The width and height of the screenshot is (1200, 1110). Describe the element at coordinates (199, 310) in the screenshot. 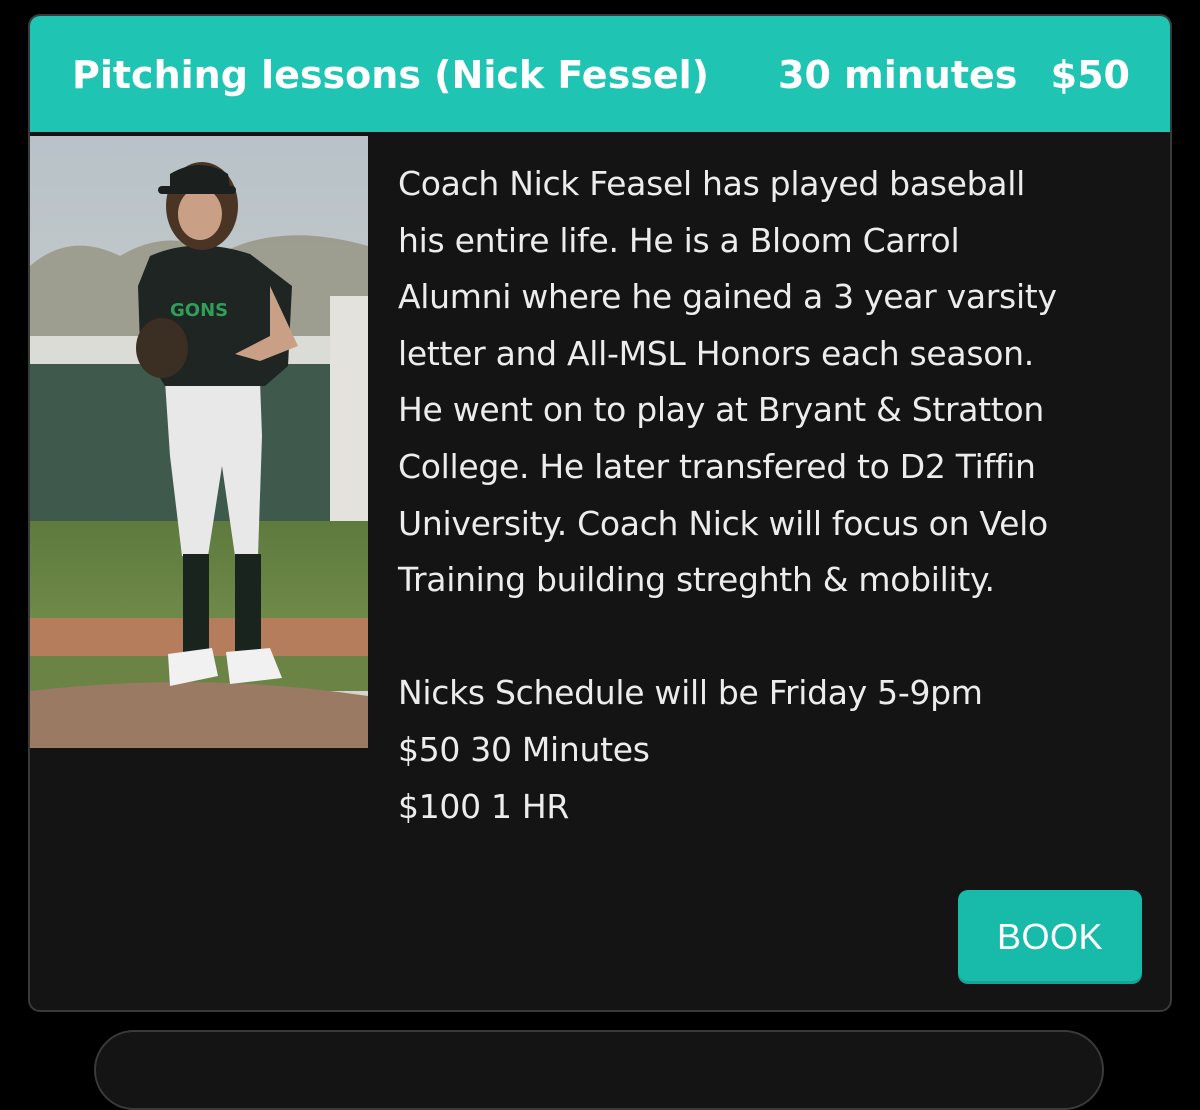

I see `jersey-lettering: GONS` at that location.